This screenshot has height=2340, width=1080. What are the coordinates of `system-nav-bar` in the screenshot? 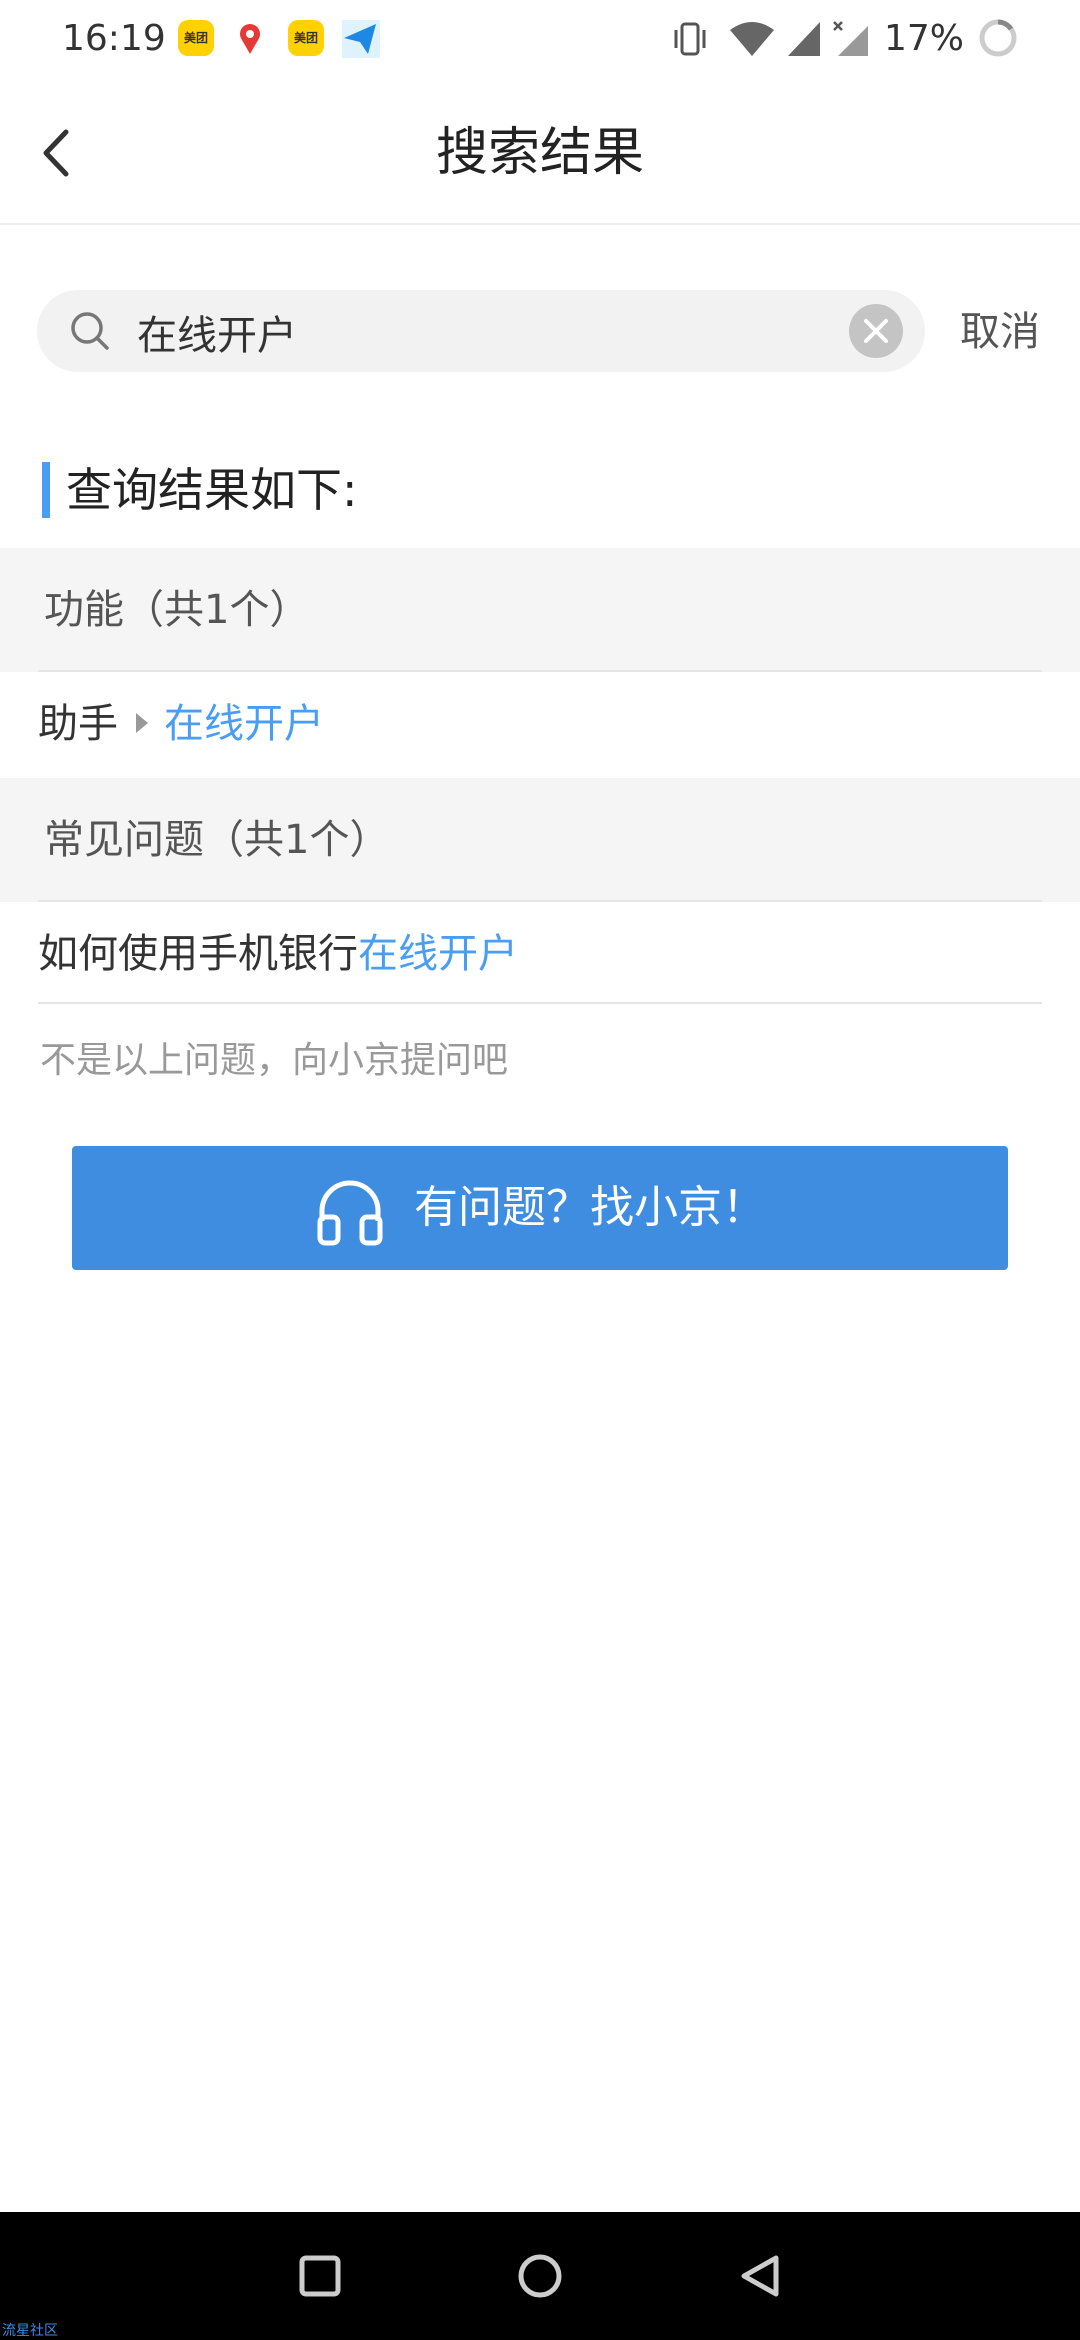 It's located at (540, 2276).